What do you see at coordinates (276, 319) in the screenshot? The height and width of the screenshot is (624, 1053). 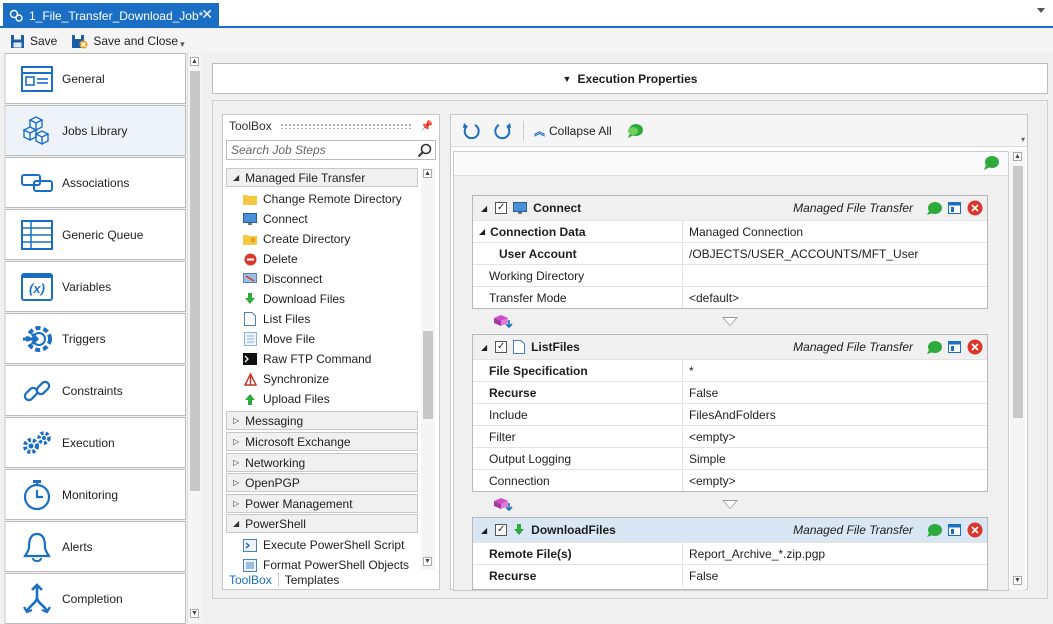 I see `toolbox-step-list-files: List Files` at bounding box center [276, 319].